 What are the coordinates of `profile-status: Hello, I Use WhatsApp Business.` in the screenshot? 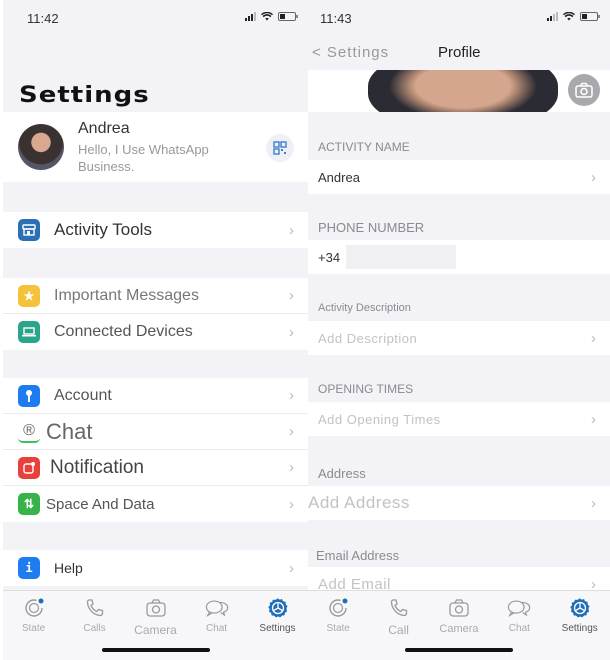 It's located at (143, 157).